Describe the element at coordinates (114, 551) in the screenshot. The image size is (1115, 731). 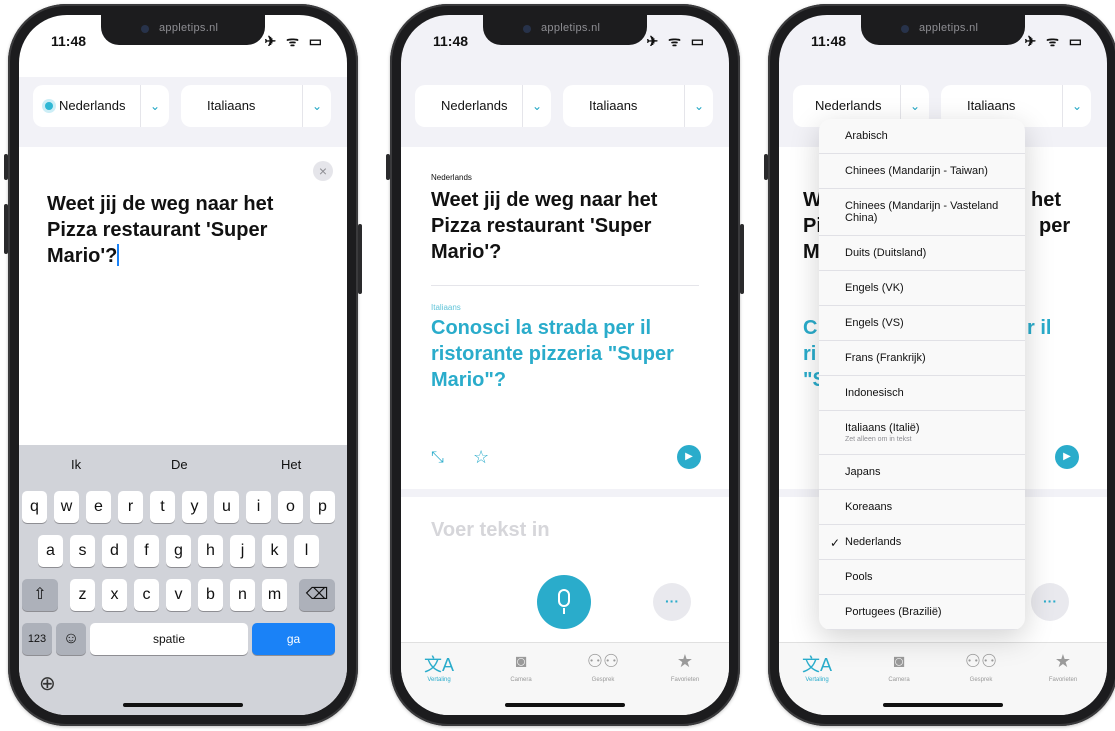
I see `key-d: d` at that location.